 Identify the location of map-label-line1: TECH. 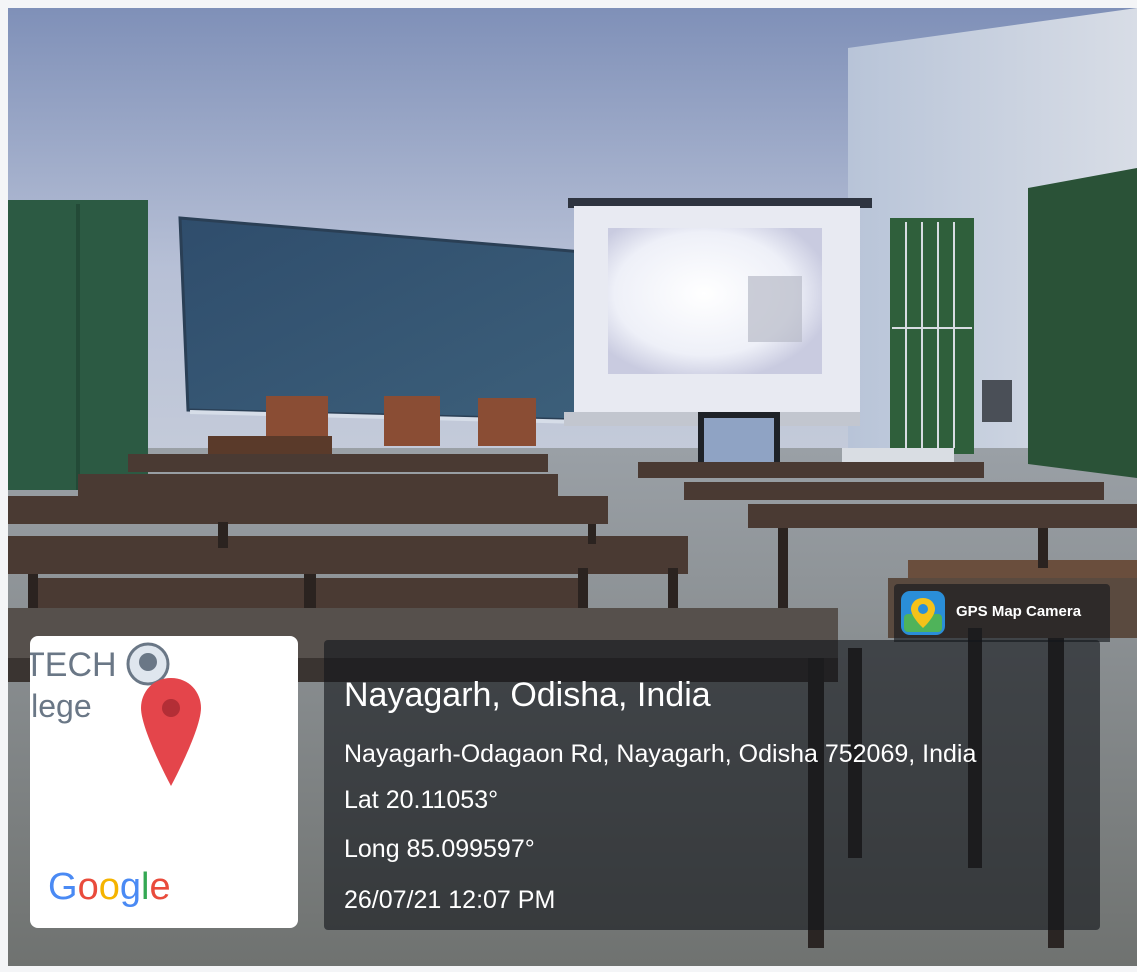
(73, 665).